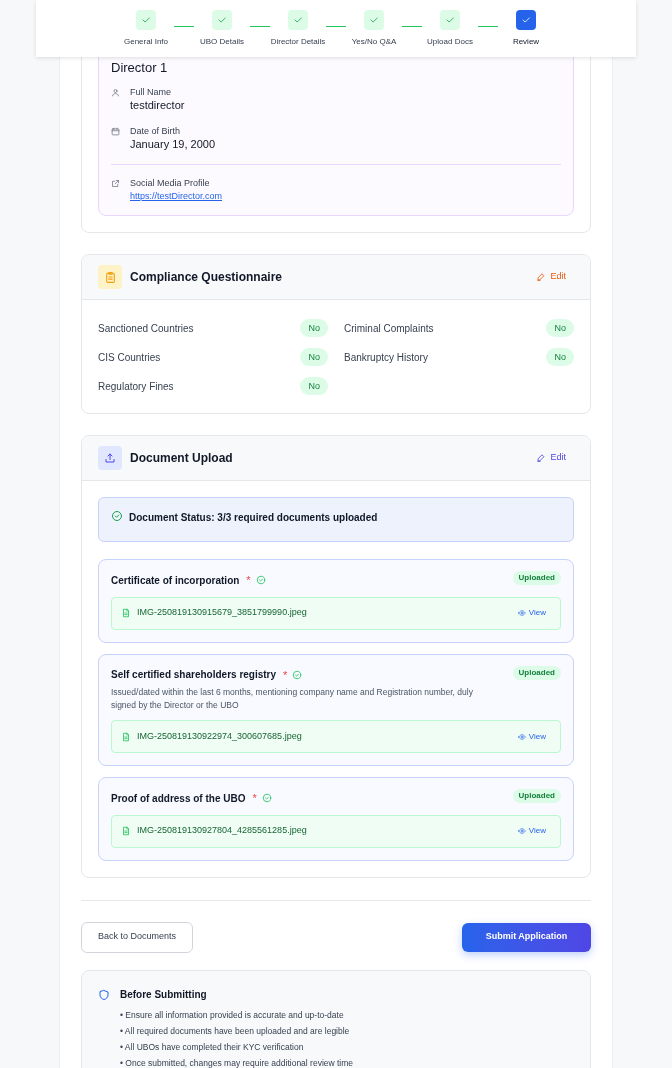 The height and width of the screenshot is (1068, 672). What do you see at coordinates (386, 357) in the screenshot?
I see `question-label: Bankruptcy History` at bounding box center [386, 357].